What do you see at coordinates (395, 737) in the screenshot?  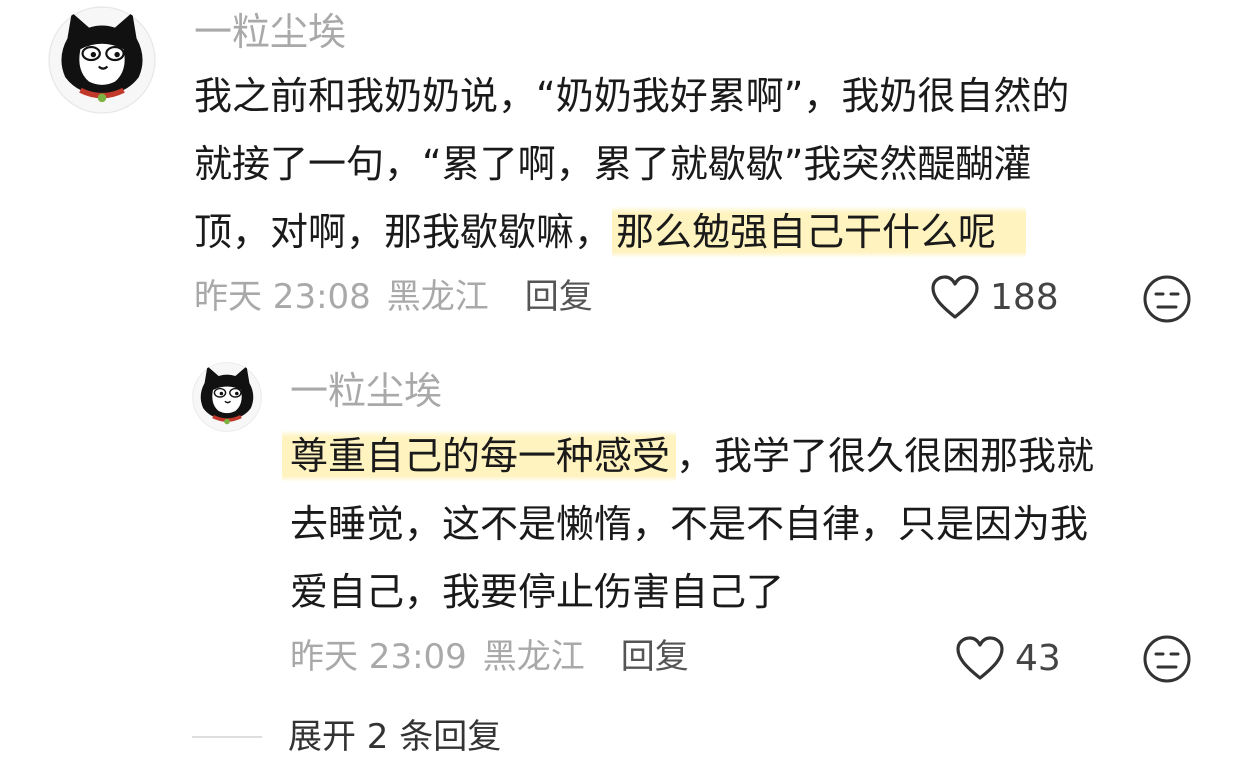 I see `expand-replies-label: 展开 2 条回复` at bounding box center [395, 737].